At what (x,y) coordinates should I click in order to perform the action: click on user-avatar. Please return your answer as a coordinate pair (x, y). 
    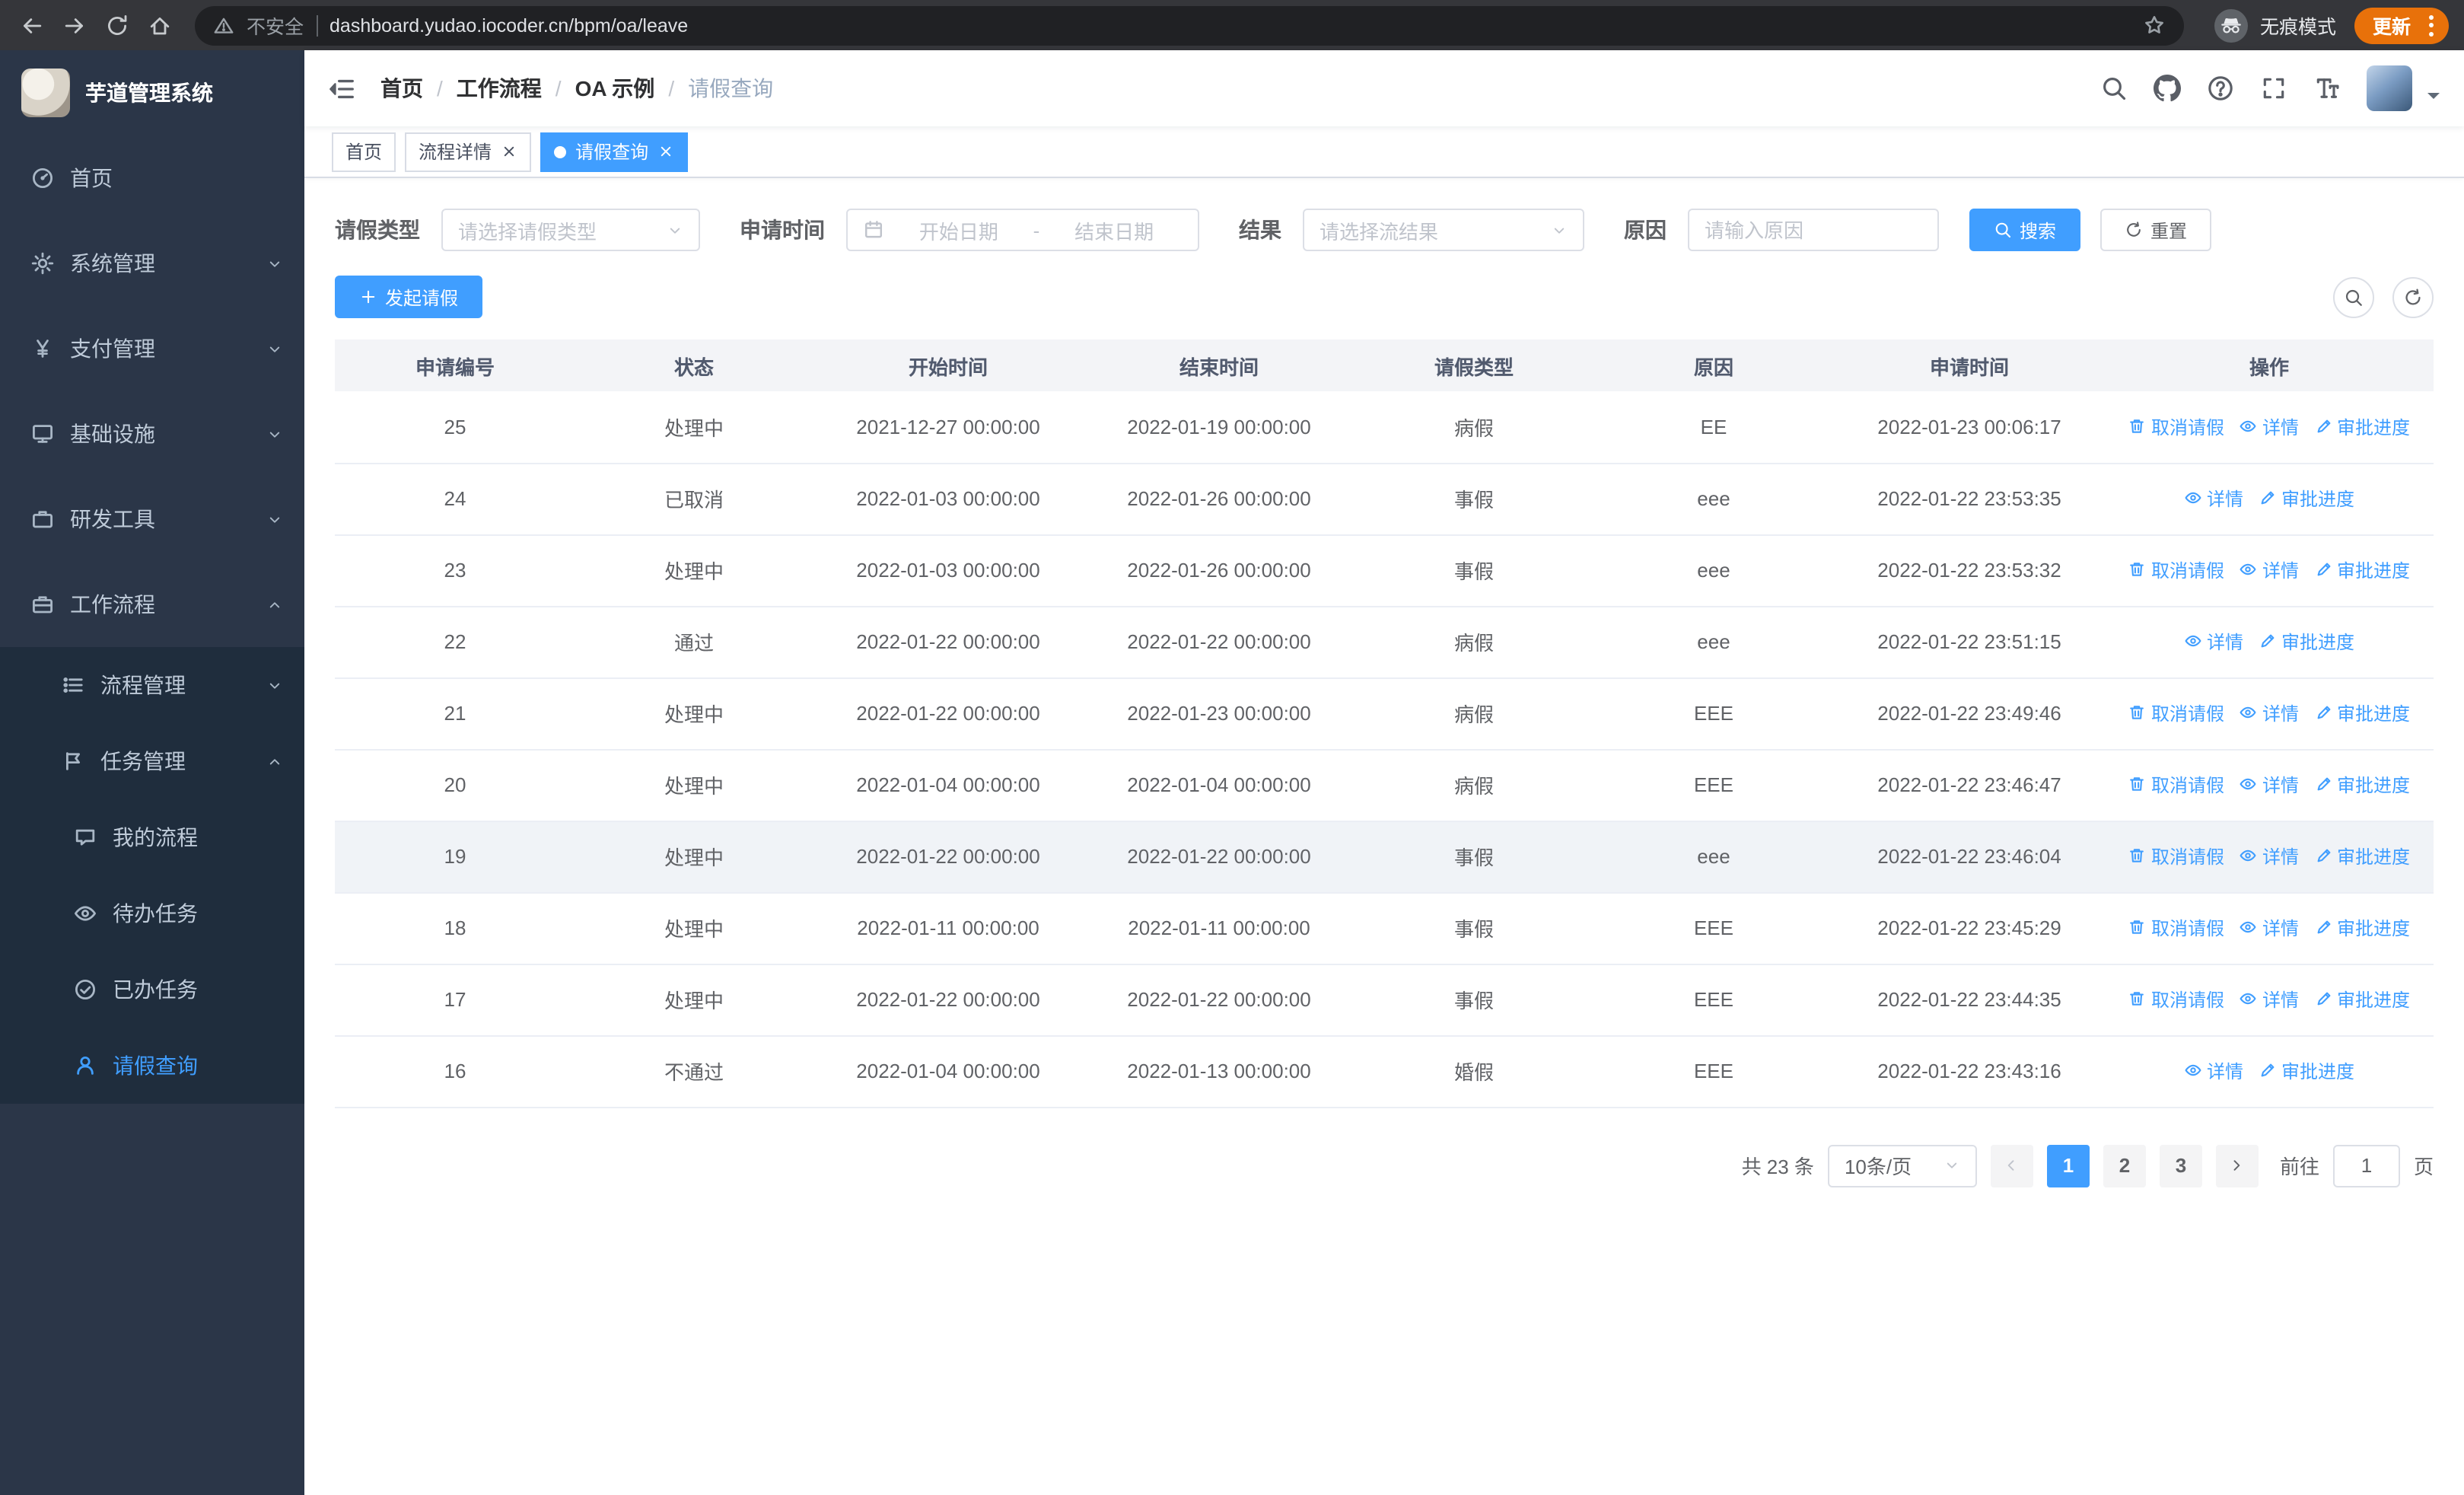
    Looking at the image, I should click on (2389, 88).